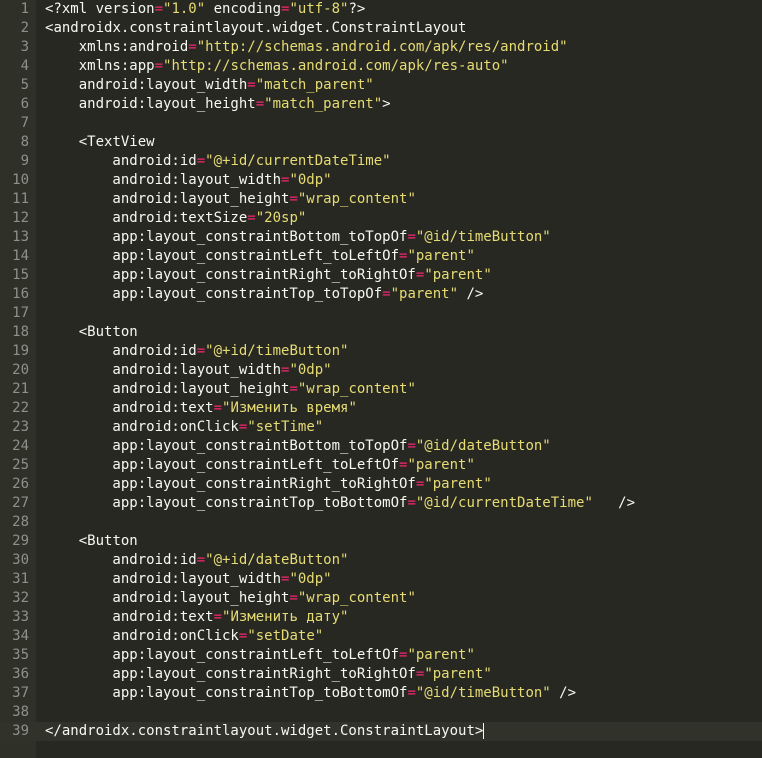  Describe the element at coordinates (381, 218) in the screenshot. I see `code-line: 12 android:textSize="20sp"` at that location.